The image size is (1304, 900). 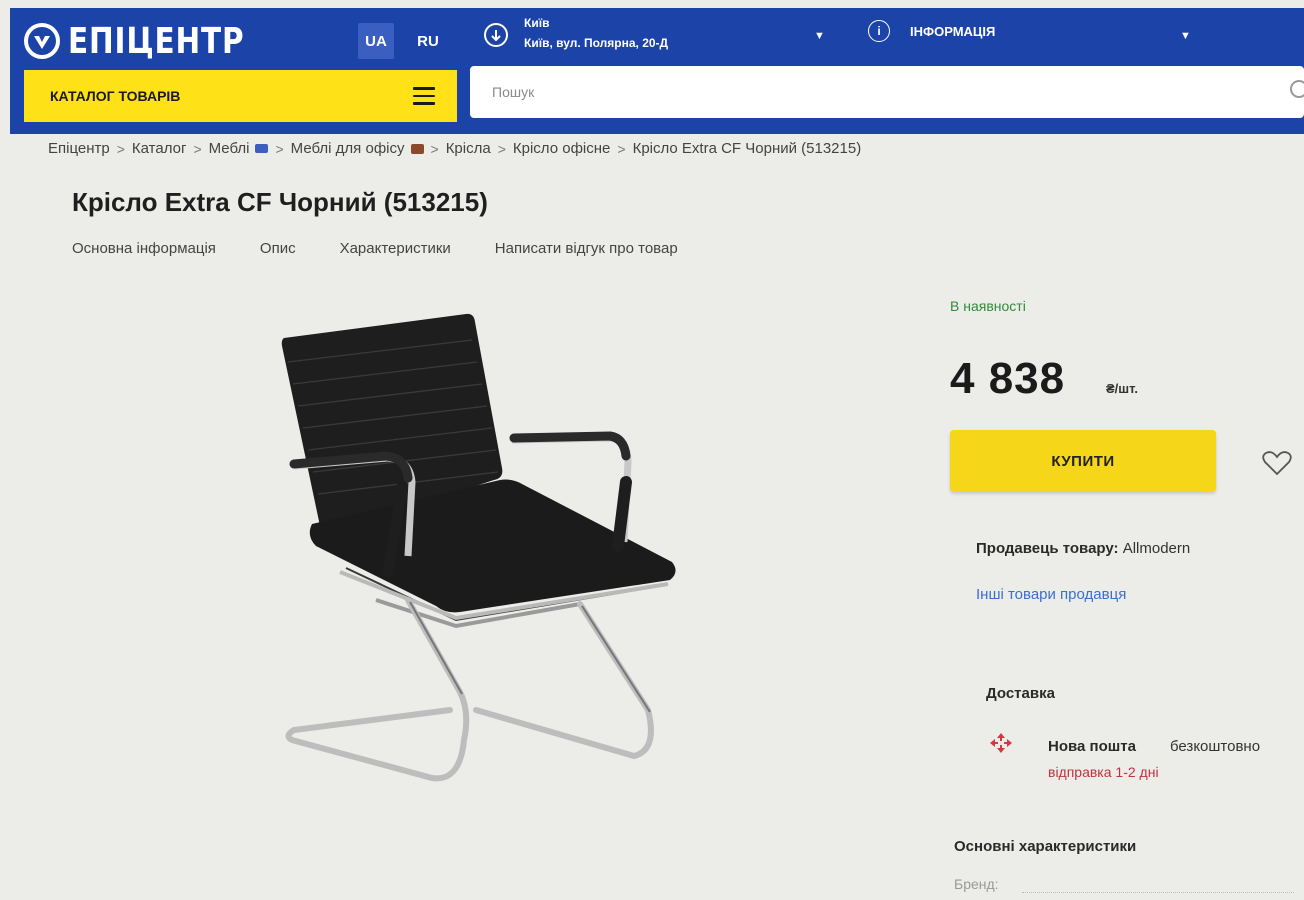 I want to click on logo-text: ЕПІЦЕНТР, so click(x=156, y=41).